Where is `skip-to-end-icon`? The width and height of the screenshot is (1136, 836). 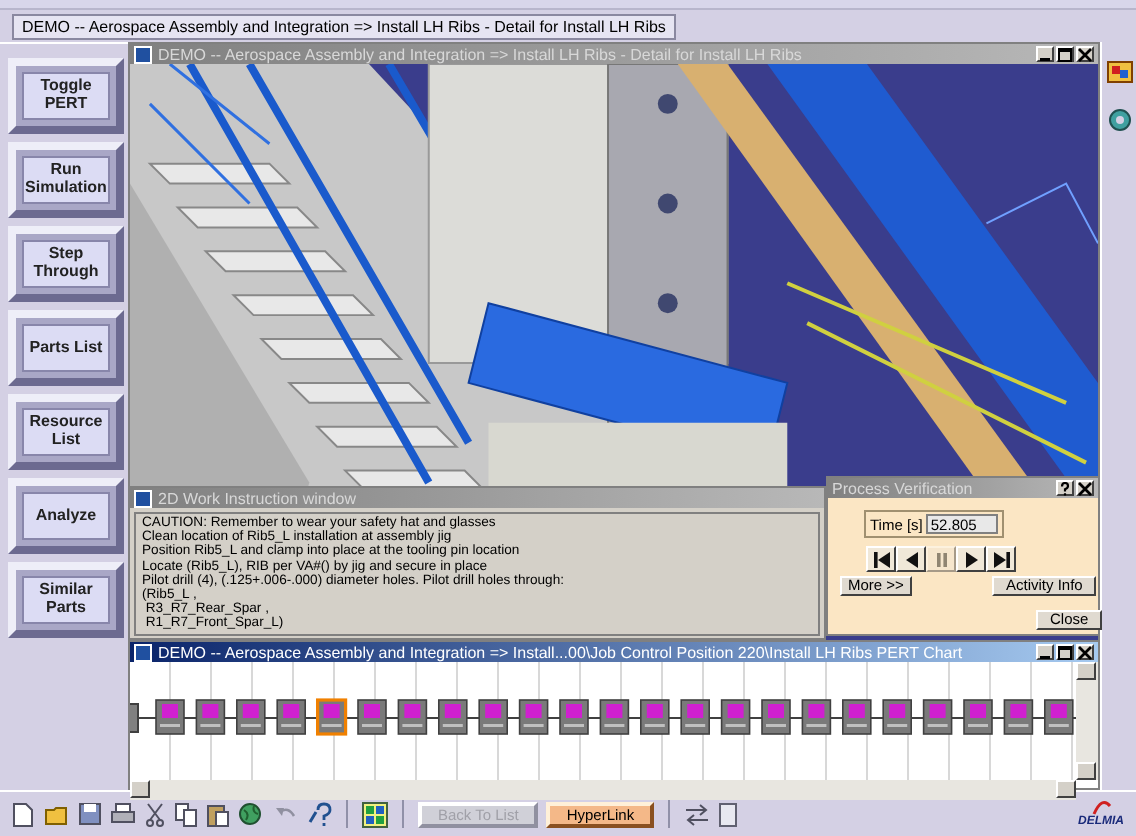
skip-to-end-icon is located at coordinates (1001, 559).